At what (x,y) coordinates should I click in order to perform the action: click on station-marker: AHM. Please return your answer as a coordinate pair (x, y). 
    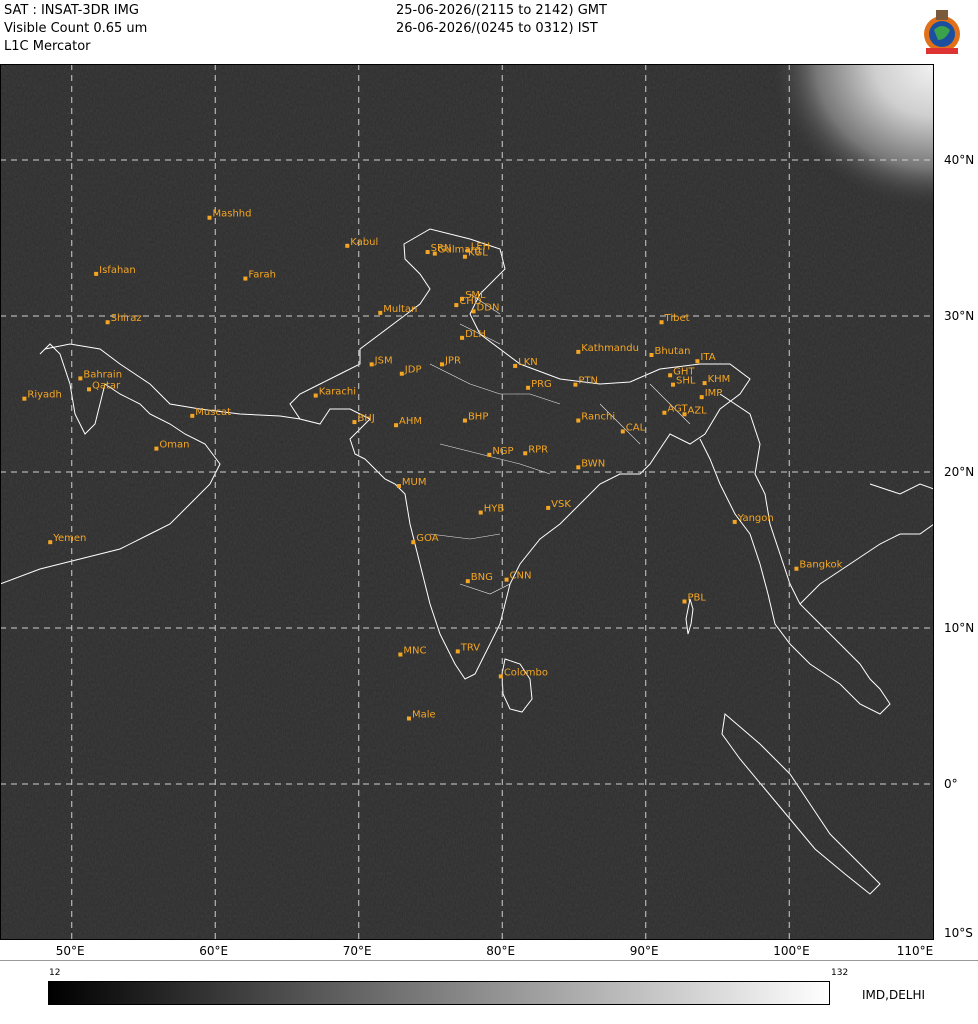
    Looking at the image, I should click on (408, 422).